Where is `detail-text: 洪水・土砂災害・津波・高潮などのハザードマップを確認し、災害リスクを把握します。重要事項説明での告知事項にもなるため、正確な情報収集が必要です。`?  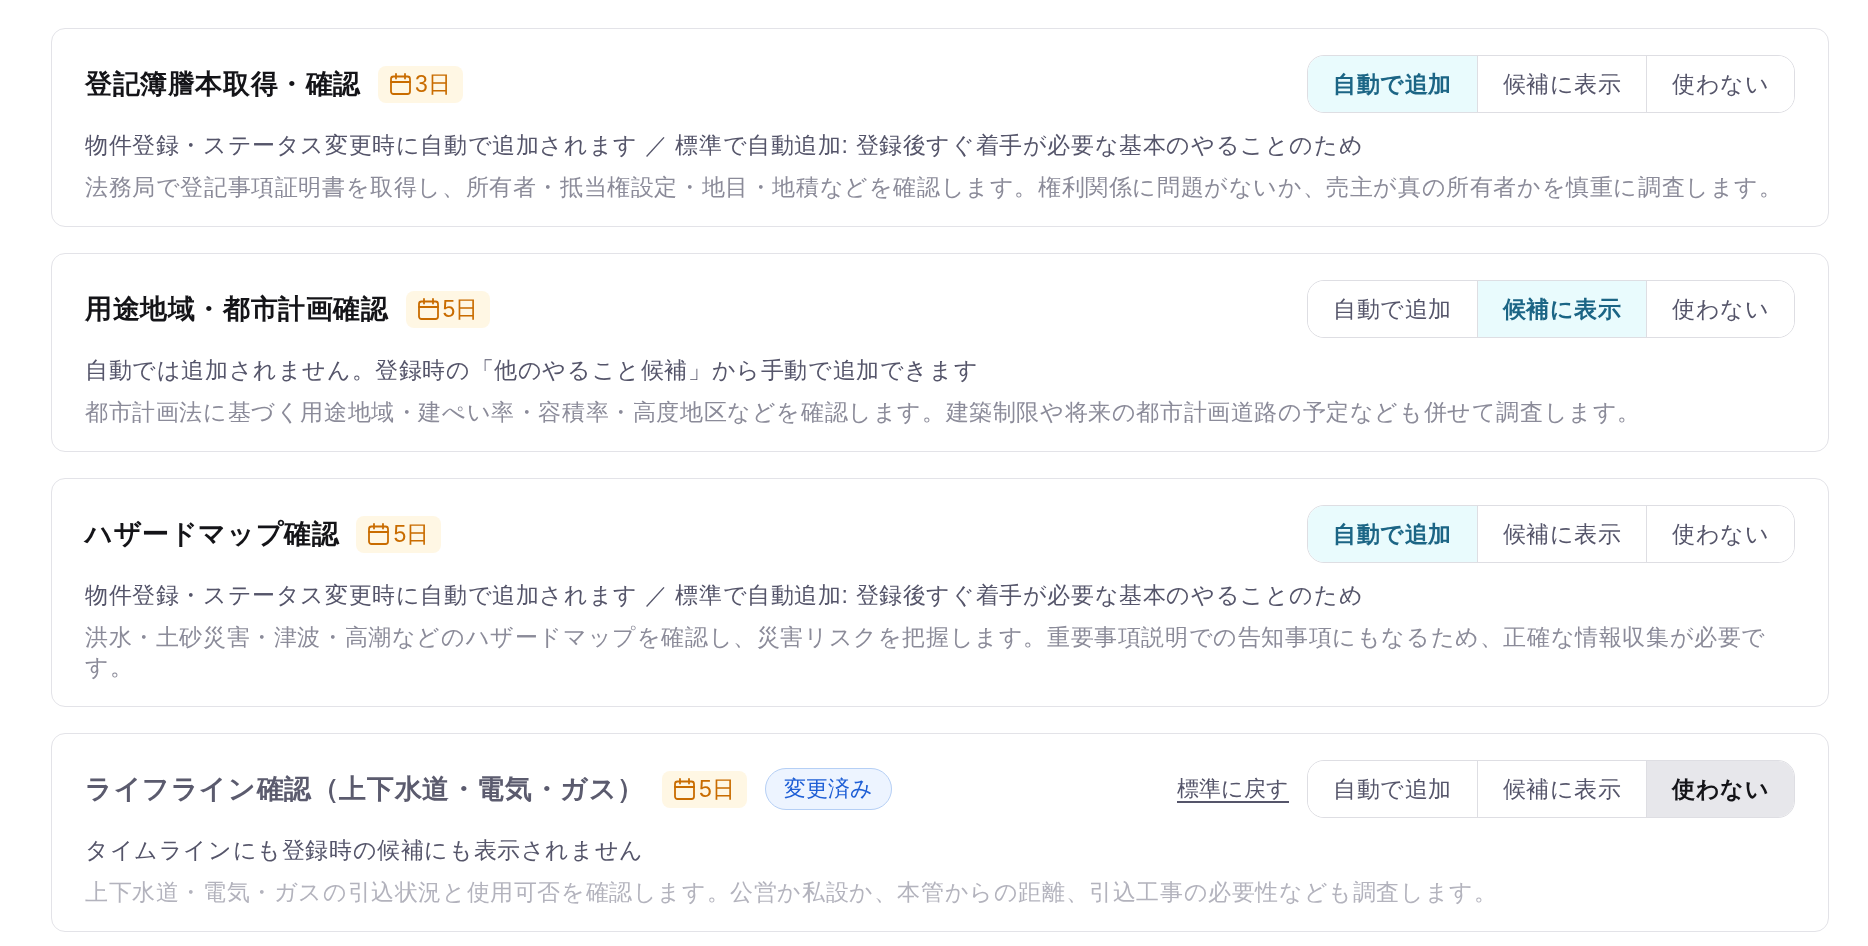 detail-text: 洪水・土砂災害・津波・高潮などのハザードマップを確認し、災害リスクを把握します。重要事項説明での告知事項にもなるため、正確な情報収集が必要です。 is located at coordinates (926, 652).